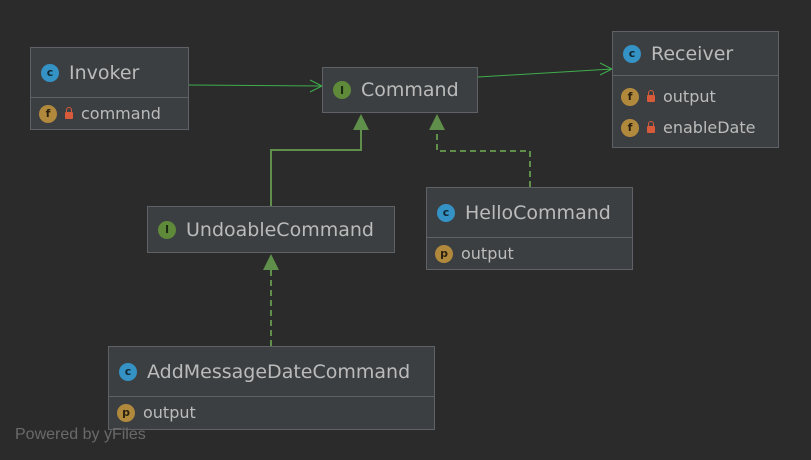 This screenshot has height=460, width=811. What do you see at coordinates (538, 212) in the screenshot?
I see `node-title: HelloCommand` at bounding box center [538, 212].